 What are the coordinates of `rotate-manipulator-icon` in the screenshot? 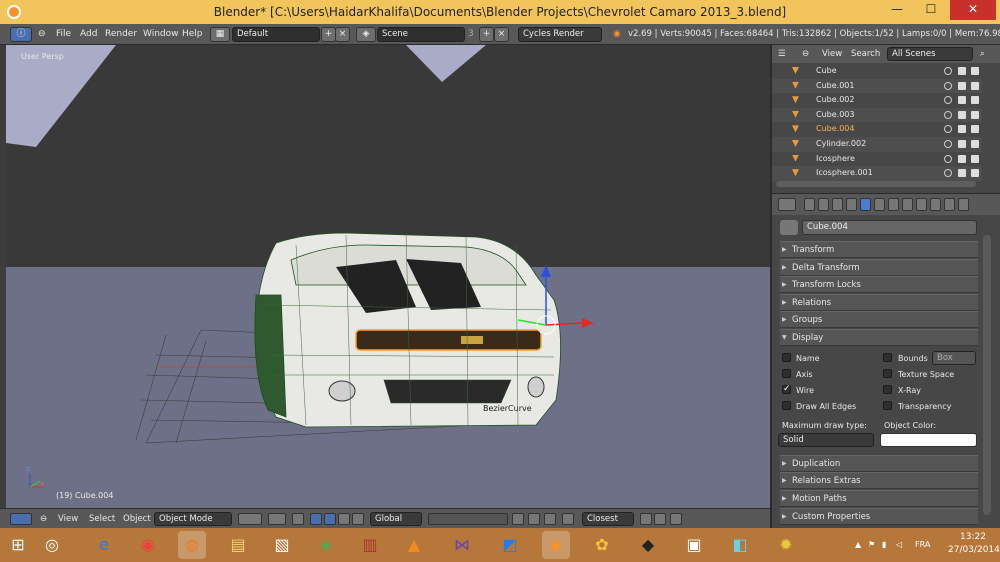 It's located at (330, 519).